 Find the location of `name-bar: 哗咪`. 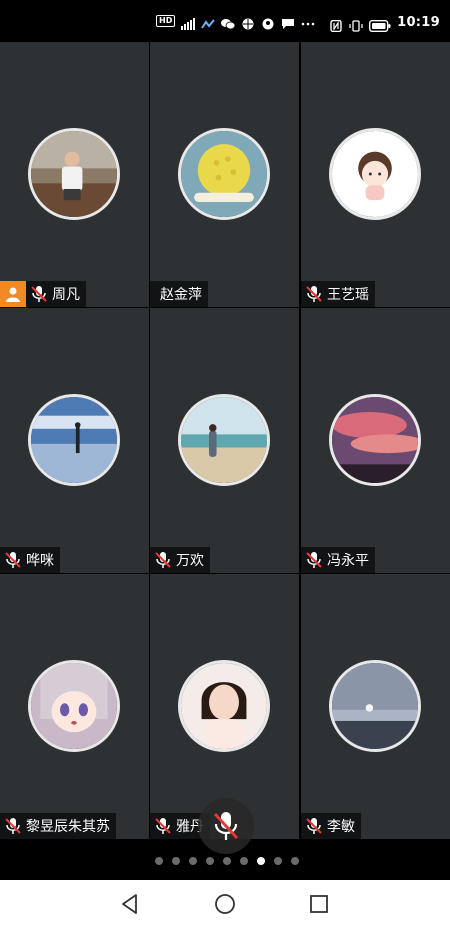

name-bar: 哗咪 is located at coordinates (30, 560).